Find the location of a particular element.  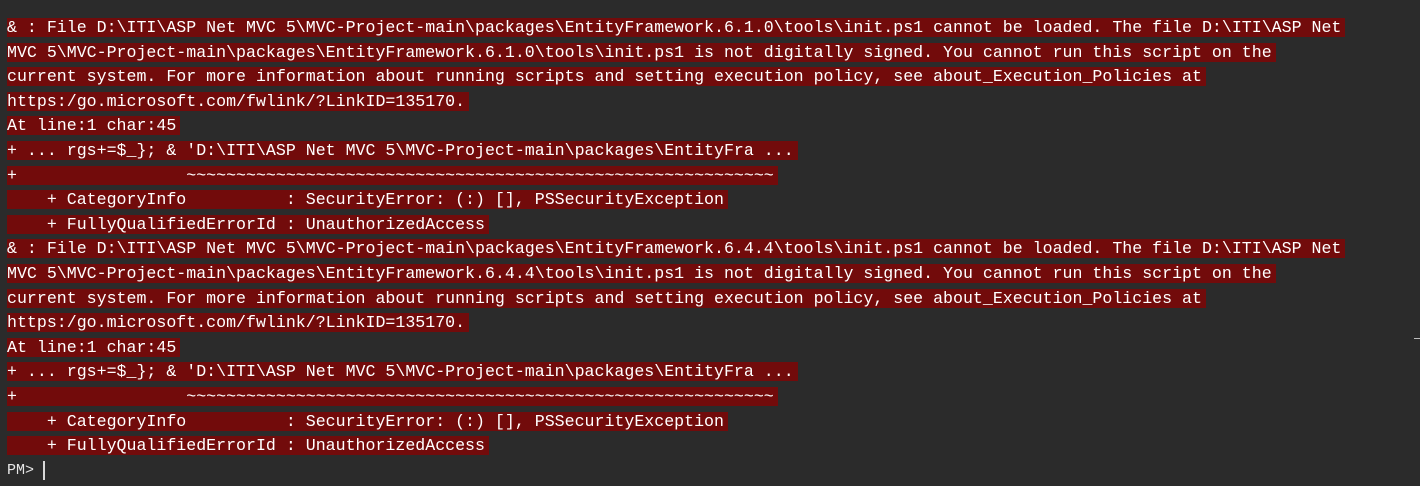

scroll-indicator is located at coordinates (1417, 338).